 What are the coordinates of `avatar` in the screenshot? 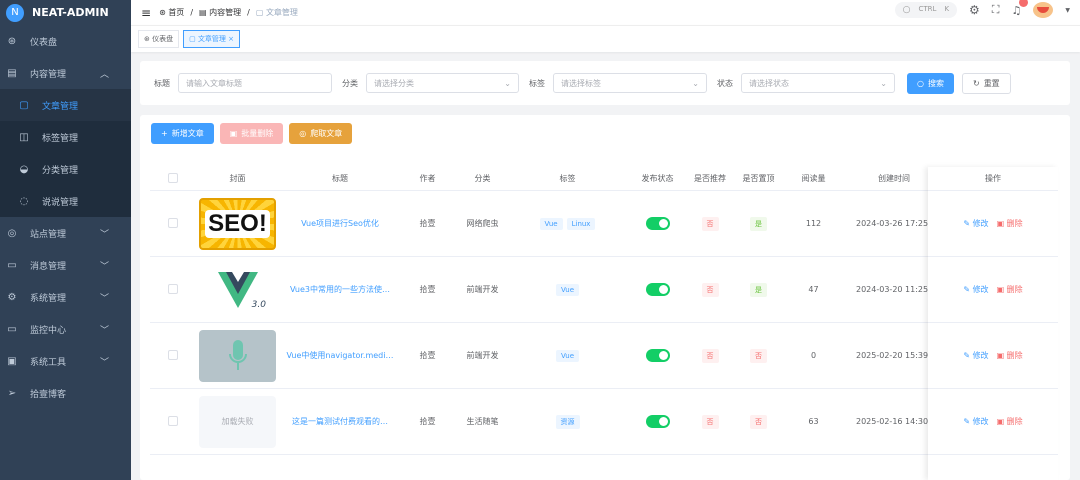 It's located at (1043, 10).